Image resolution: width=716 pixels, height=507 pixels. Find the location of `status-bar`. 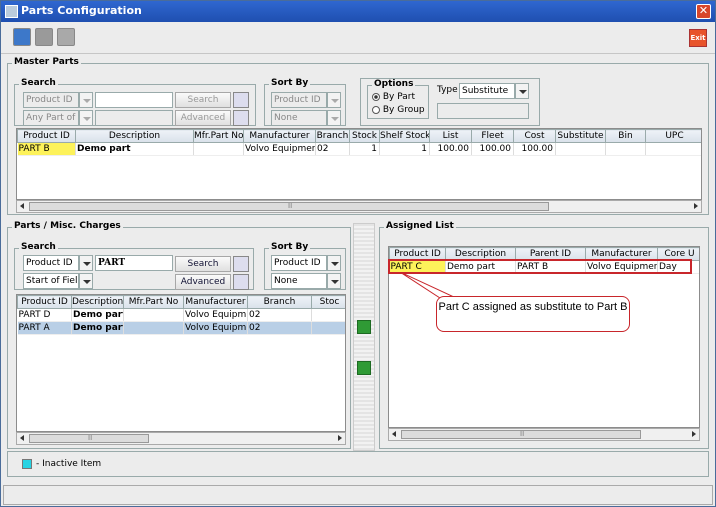

status-bar is located at coordinates (358, 495).